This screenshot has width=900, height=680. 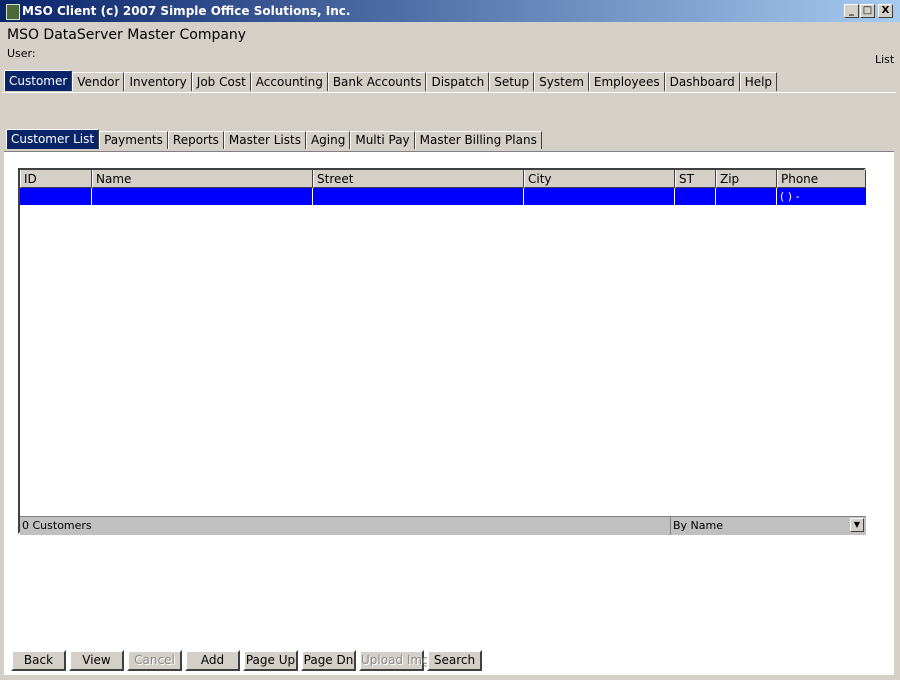 I want to click on column-phone: Phone, so click(x=821, y=179).